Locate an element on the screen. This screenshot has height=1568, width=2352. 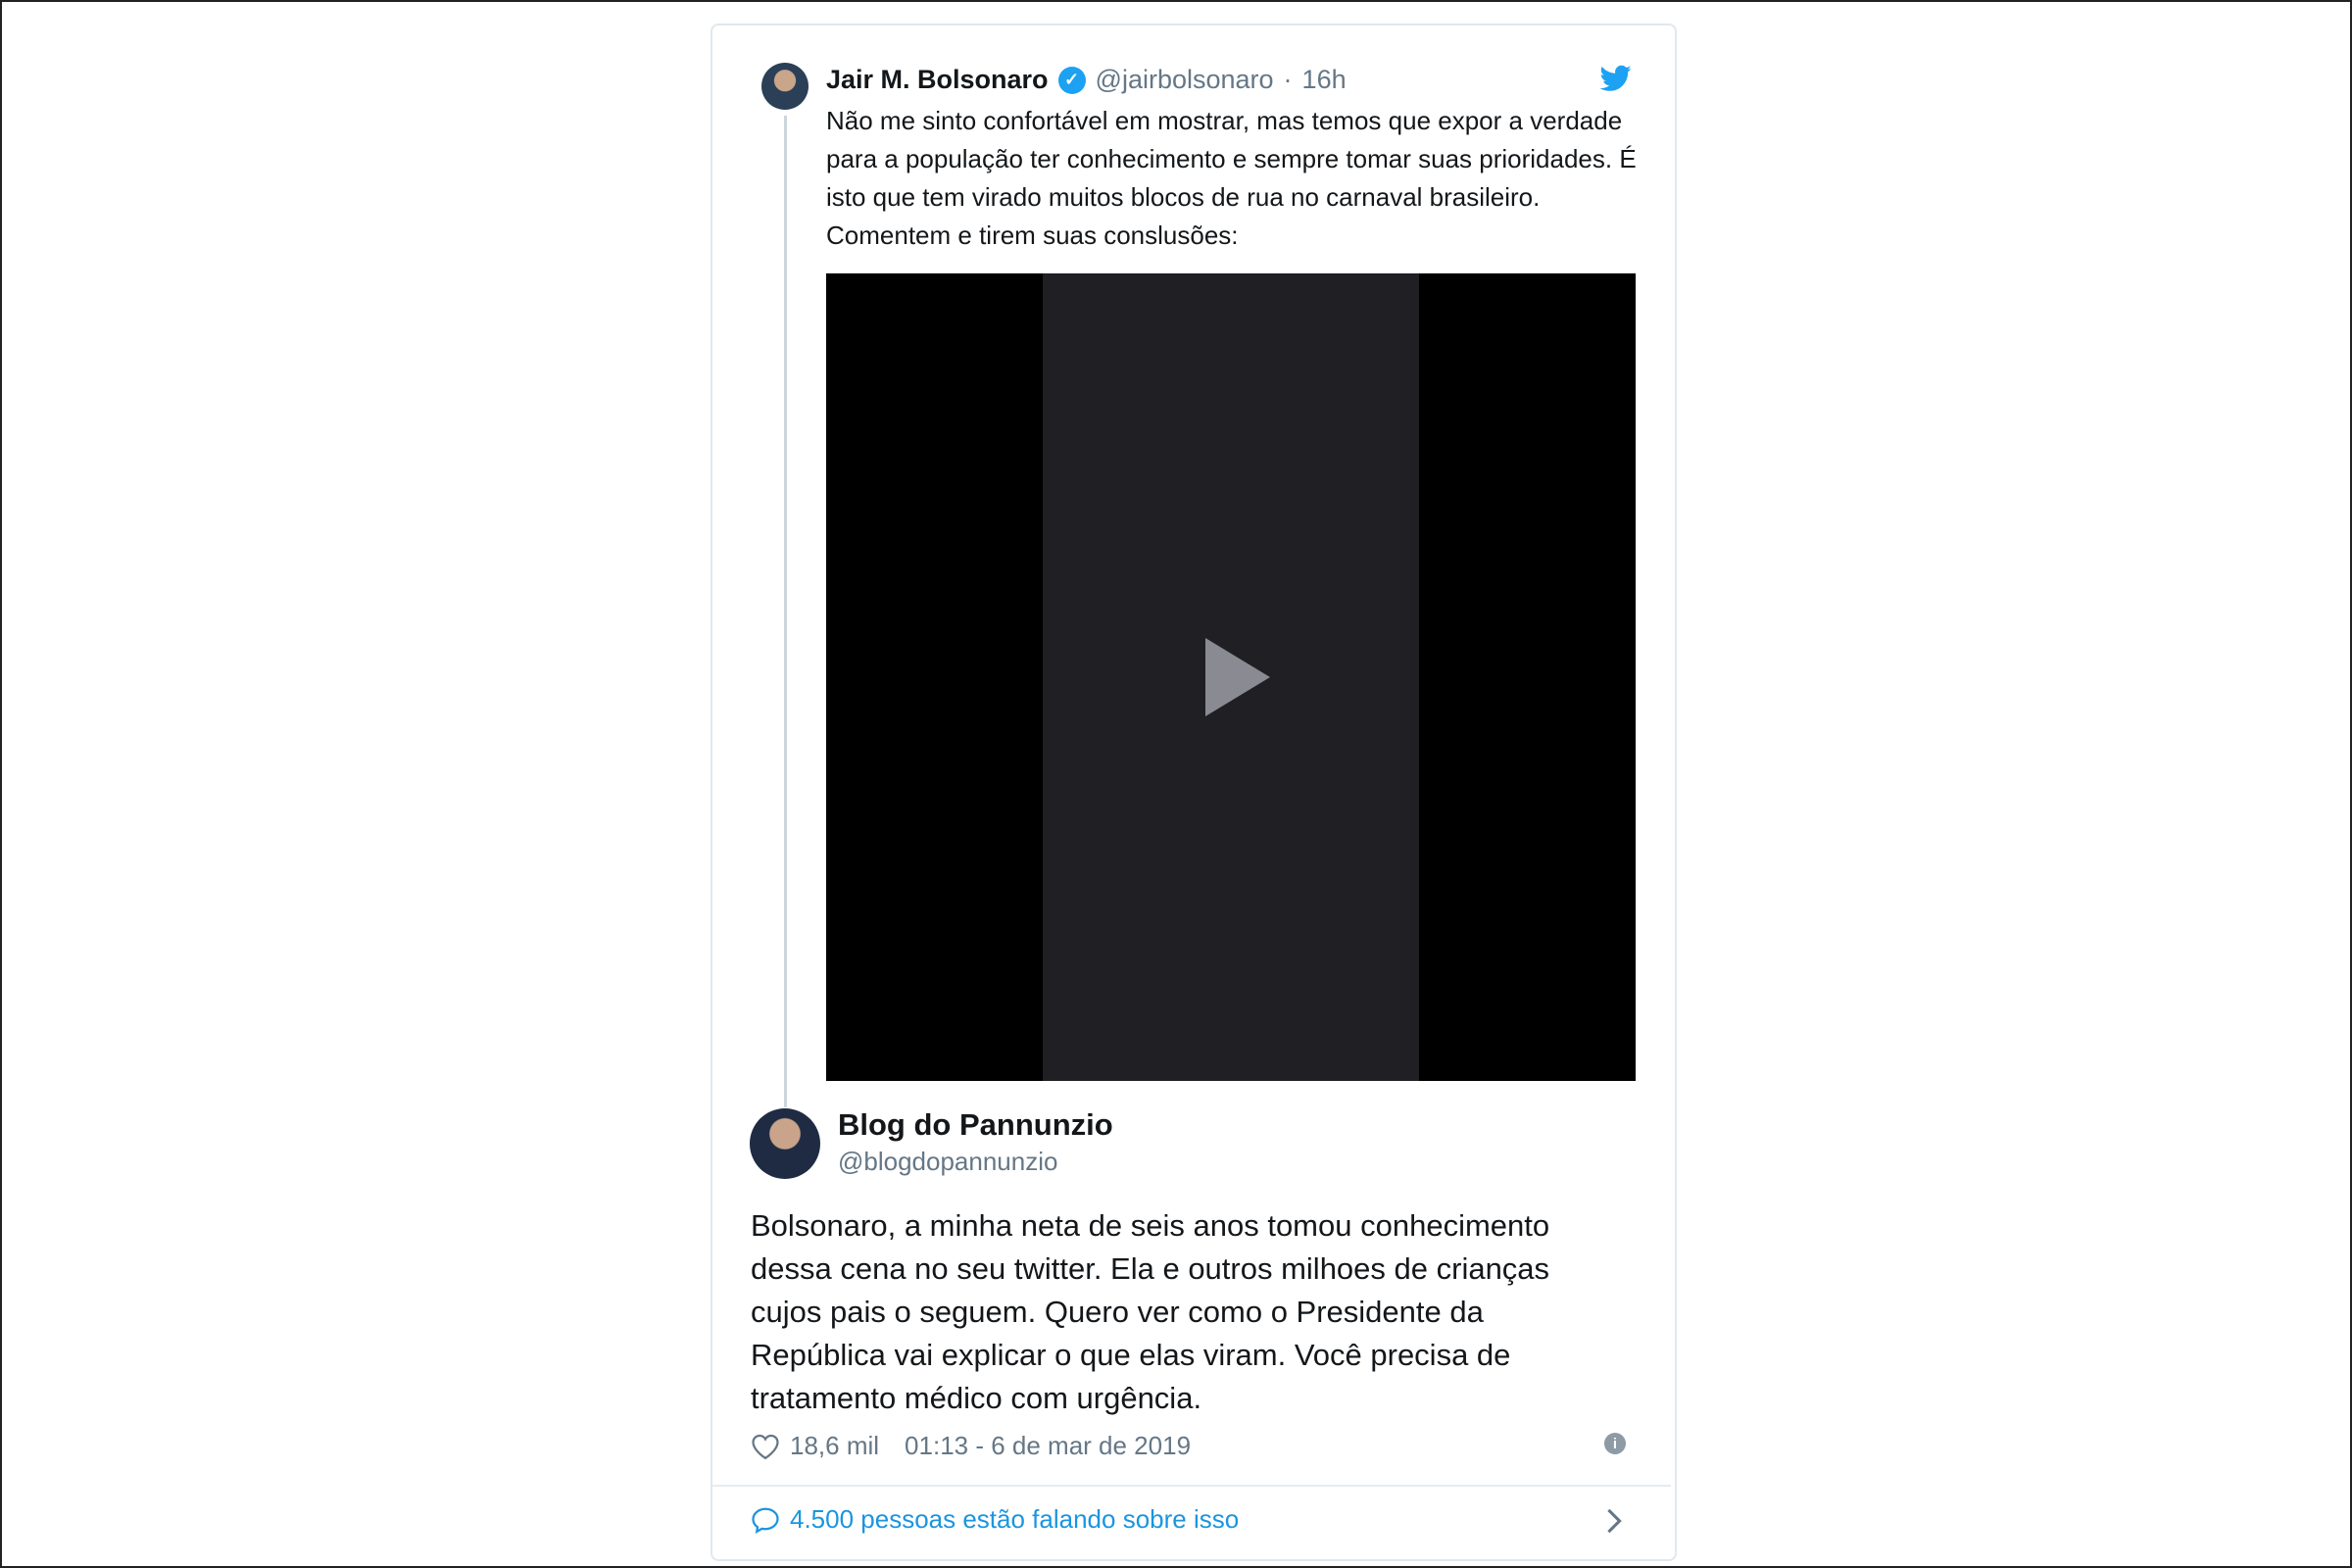
play-icon is located at coordinates (1237, 677).